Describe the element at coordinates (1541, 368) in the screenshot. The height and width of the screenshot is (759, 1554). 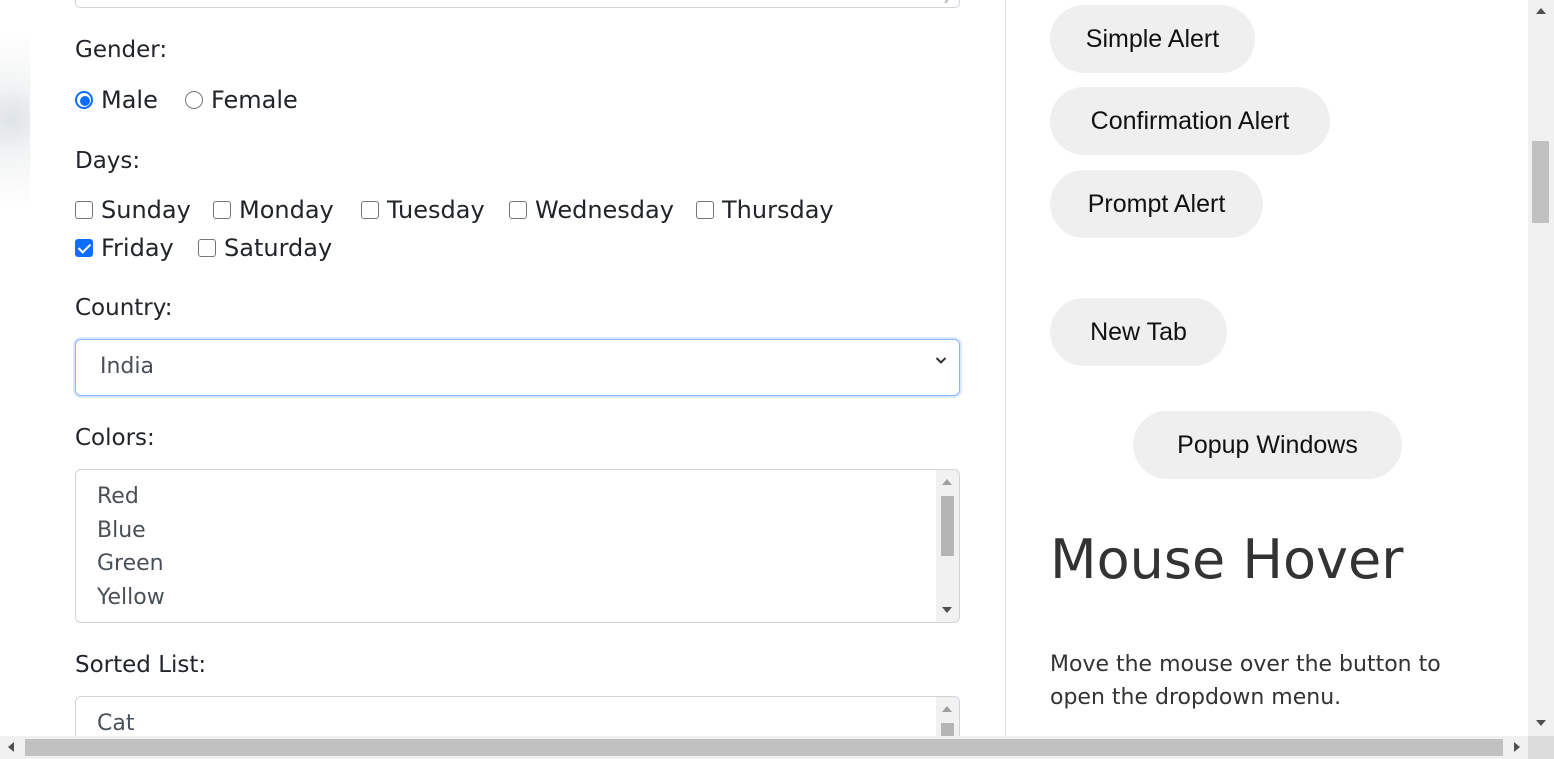
I see `page-vertical-scrollbar` at that location.